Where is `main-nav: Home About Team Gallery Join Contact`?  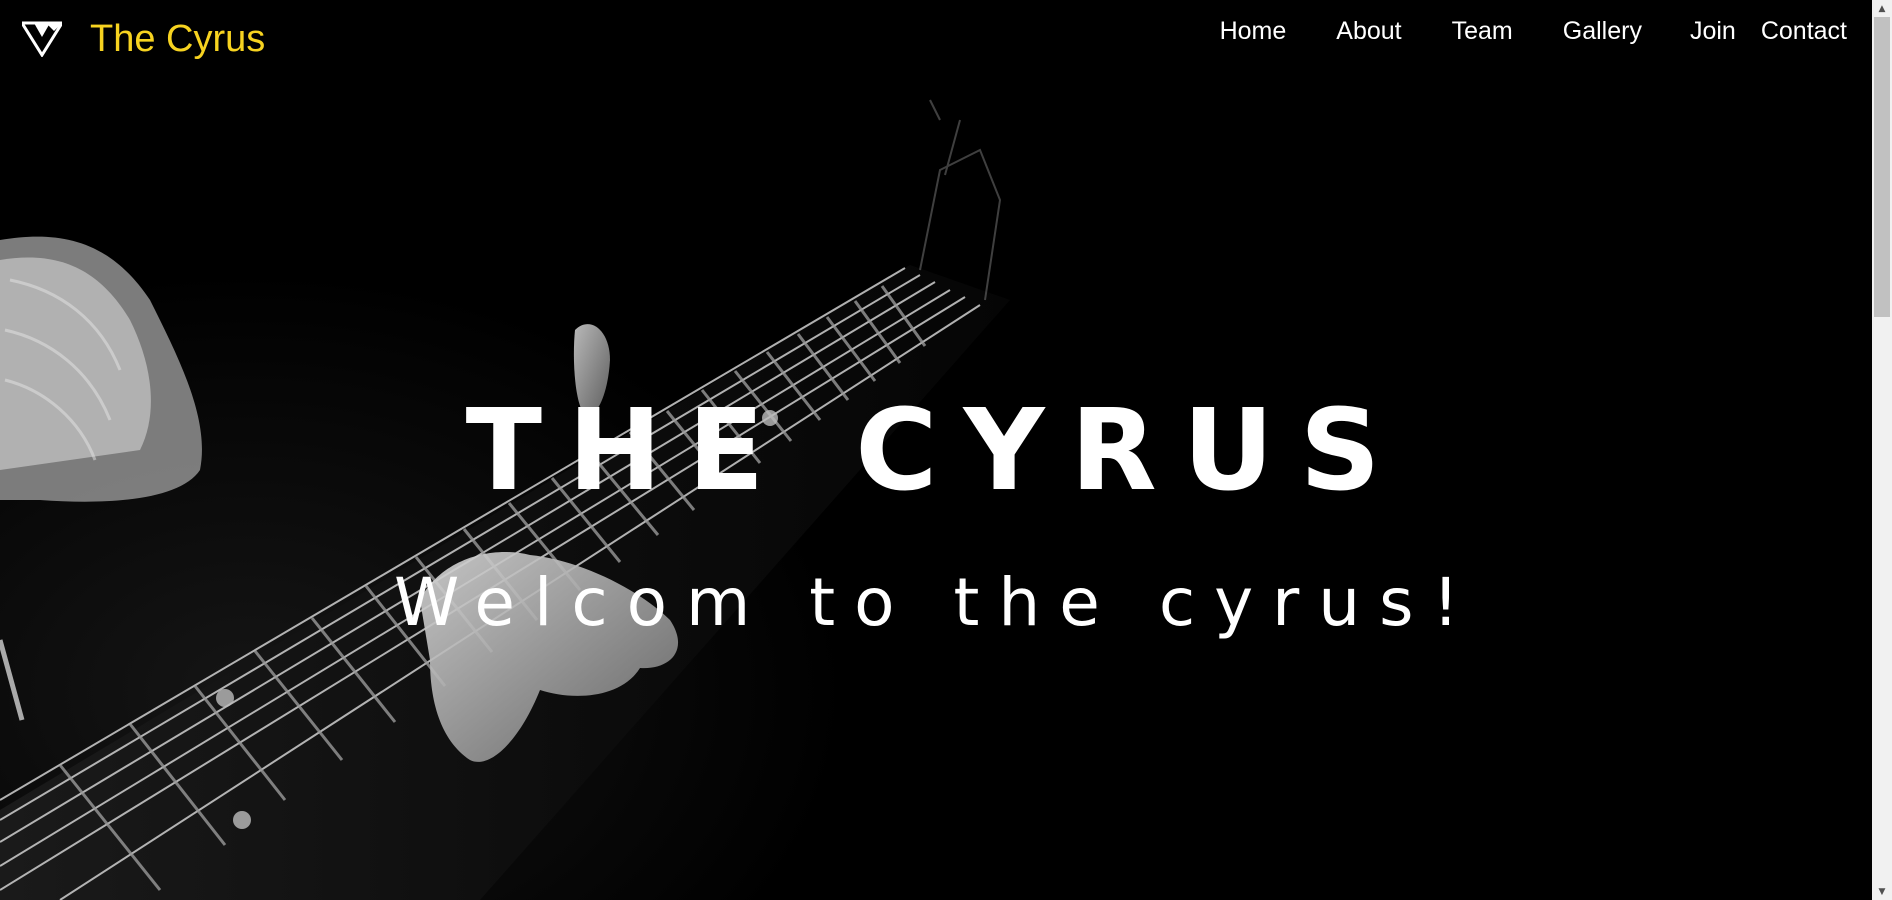 main-nav: Home About Team Gallery Join Contact is located at coordinates (1546, 31).